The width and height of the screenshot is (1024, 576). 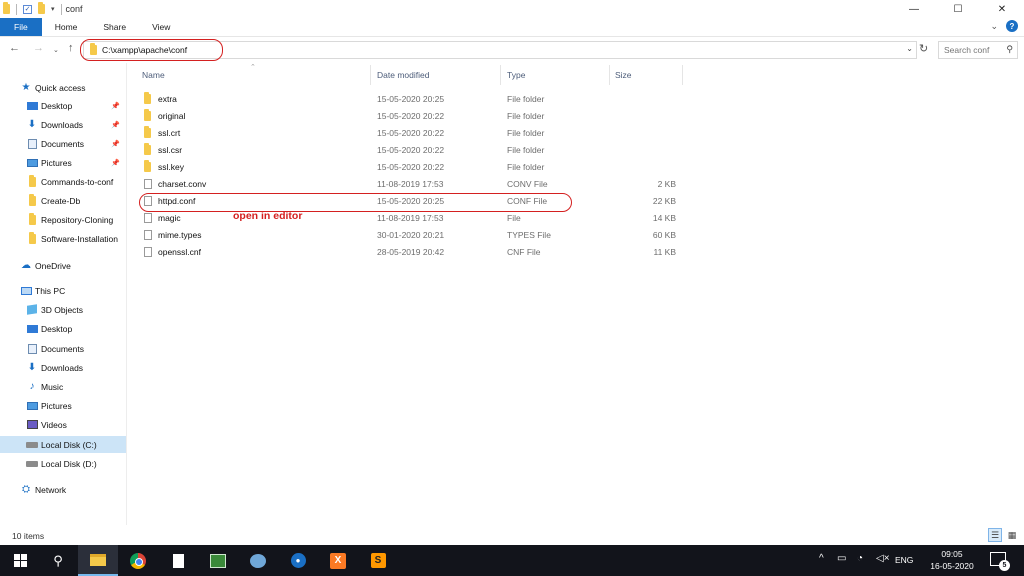 I want to click on file-size: 14 KB, so click(x=664, y=218).